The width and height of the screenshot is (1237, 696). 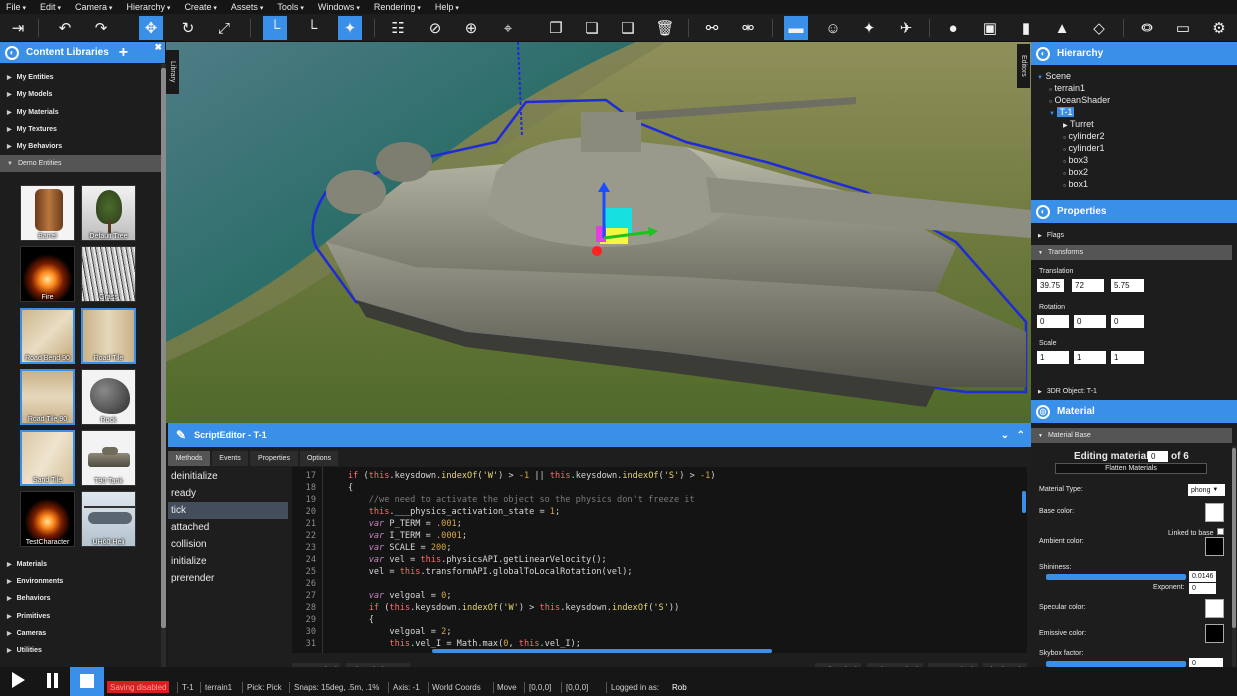 I want to click on unlink-icon: ⚮, so click(x=748, y=28).